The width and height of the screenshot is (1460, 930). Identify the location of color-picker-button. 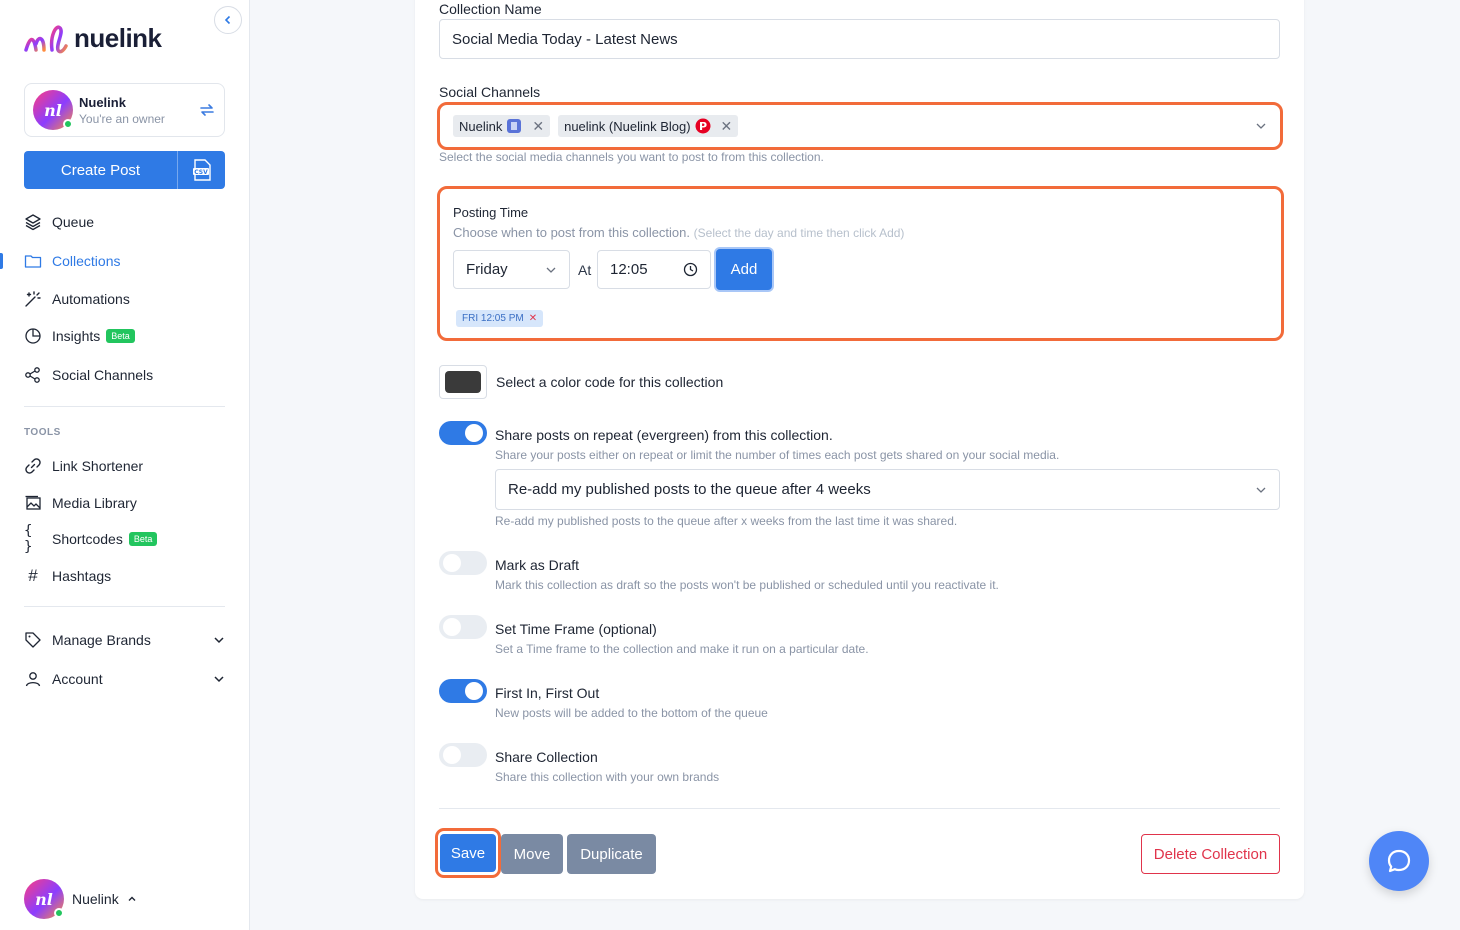
(463, 382).